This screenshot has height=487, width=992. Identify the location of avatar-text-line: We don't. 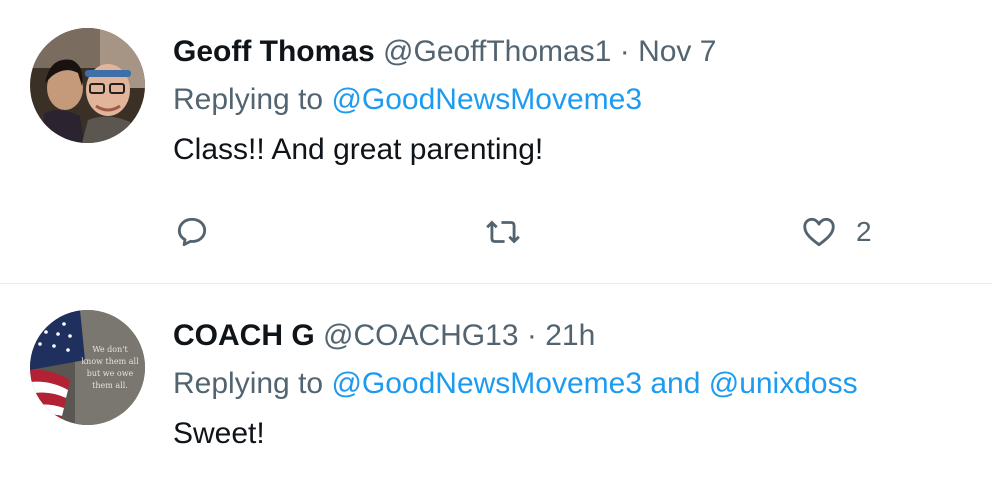
(110, 349).